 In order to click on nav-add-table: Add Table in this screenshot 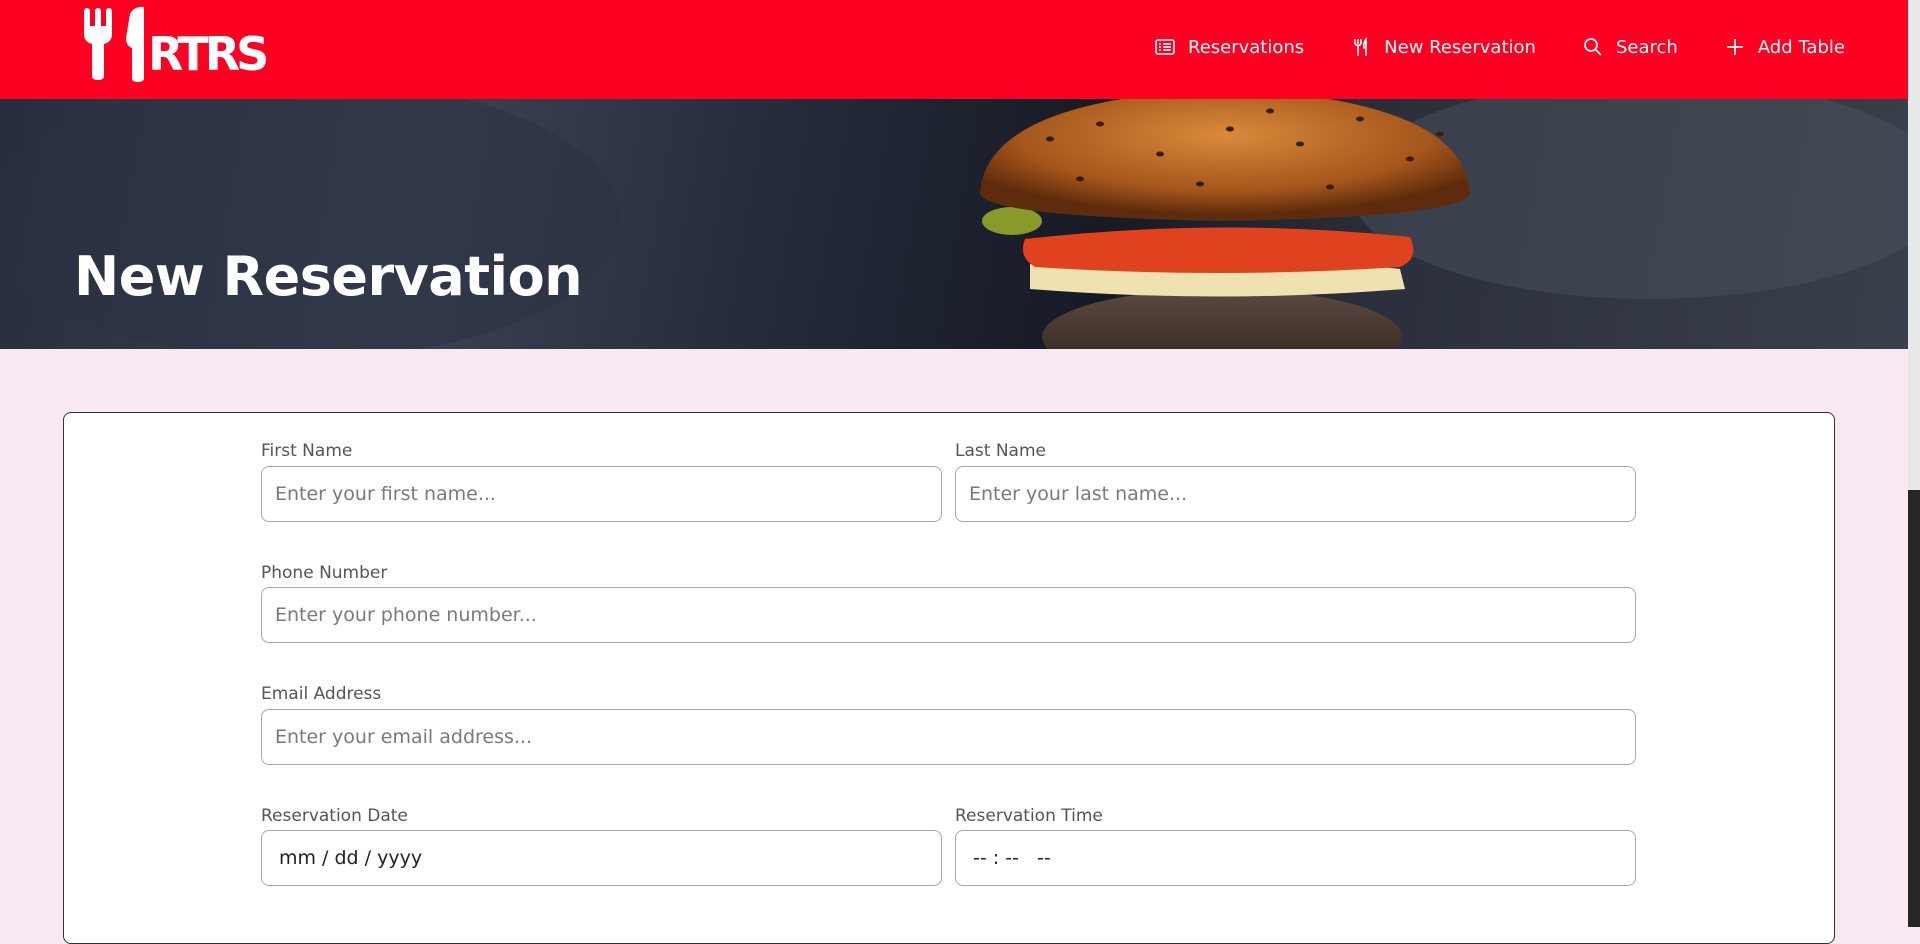, I will do `click(1784, 47)`.